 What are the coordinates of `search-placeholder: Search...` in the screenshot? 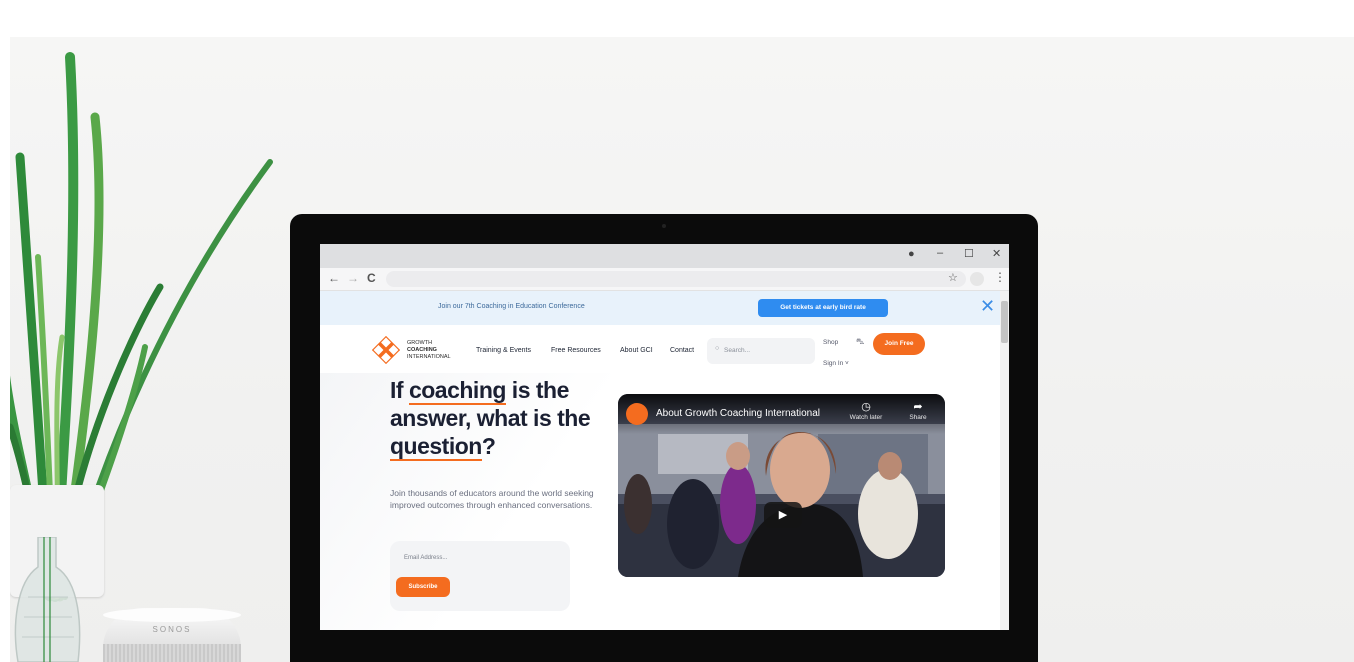 It's located at (737, 350).